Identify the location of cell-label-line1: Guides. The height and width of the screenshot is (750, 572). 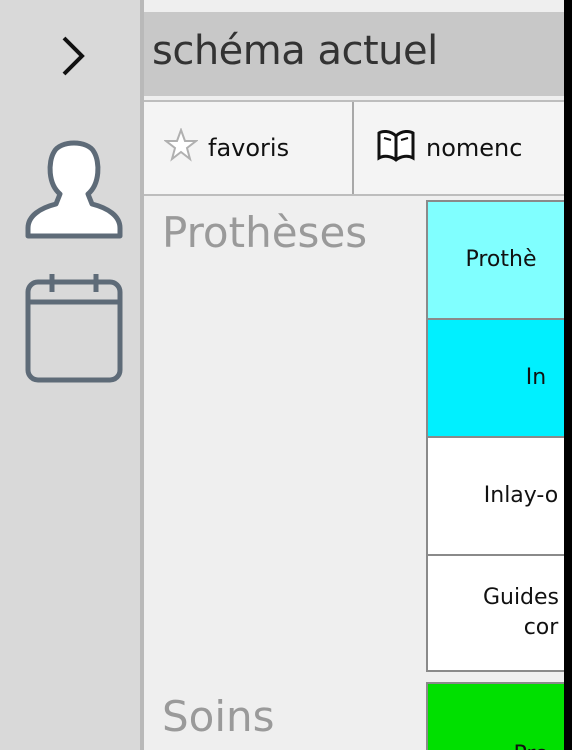
(521, 597).